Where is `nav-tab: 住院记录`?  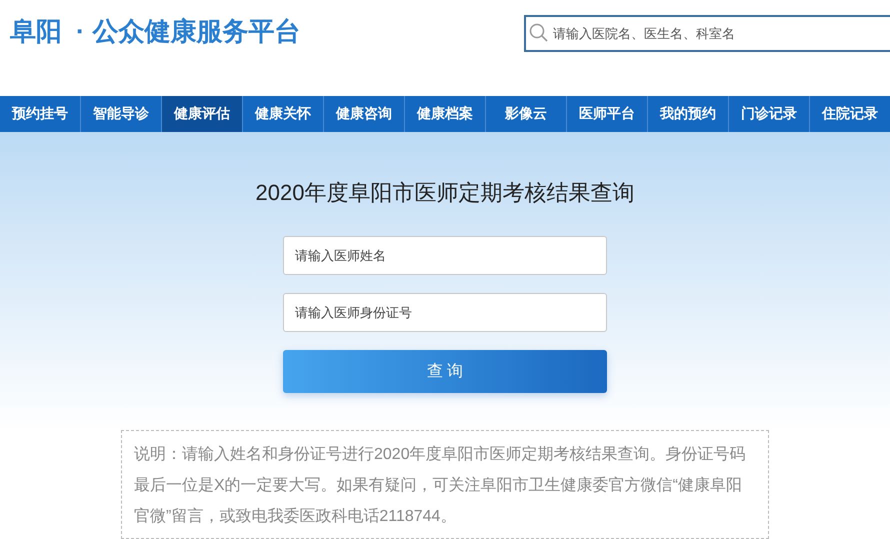 nav-tab: 住院记录 is located at coordinates (850, 114).